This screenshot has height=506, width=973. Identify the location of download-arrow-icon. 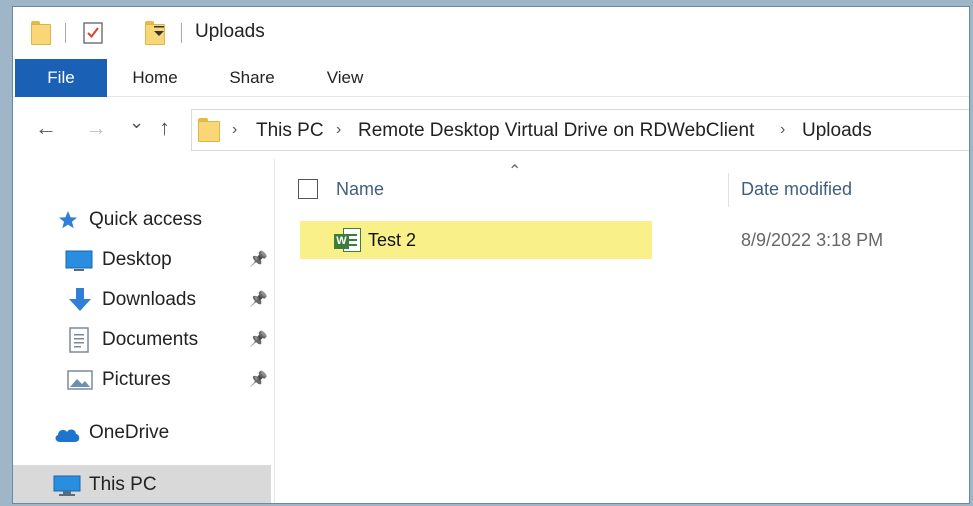
(80, 302).